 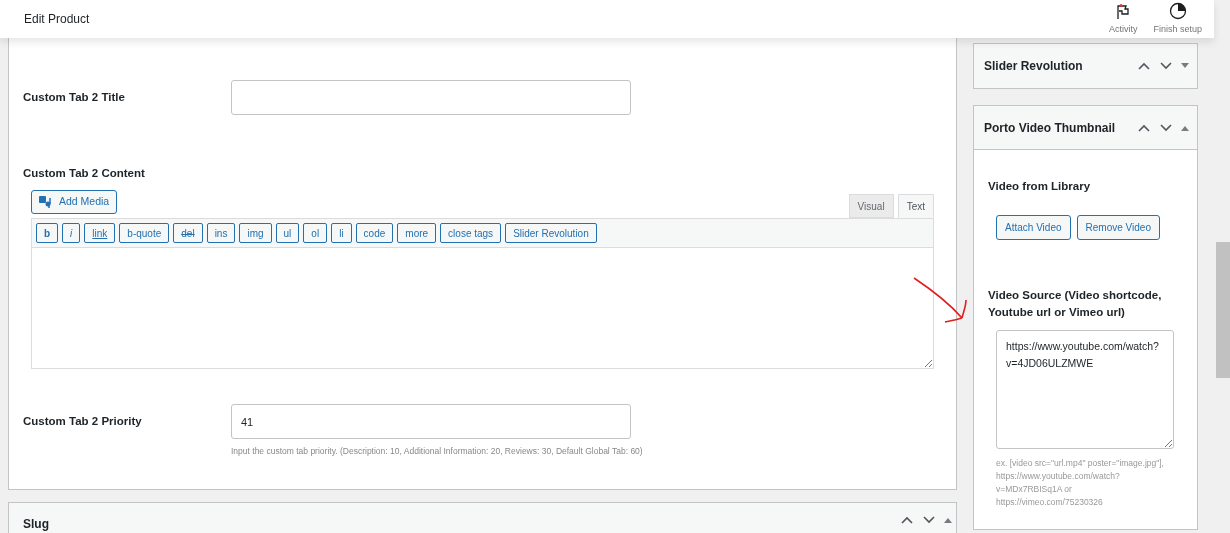 What do you see at coordinates (84, 173) in the screenshot?
I see `field-label: Custom Tab 2 Content` at bounding box center [84, 173].